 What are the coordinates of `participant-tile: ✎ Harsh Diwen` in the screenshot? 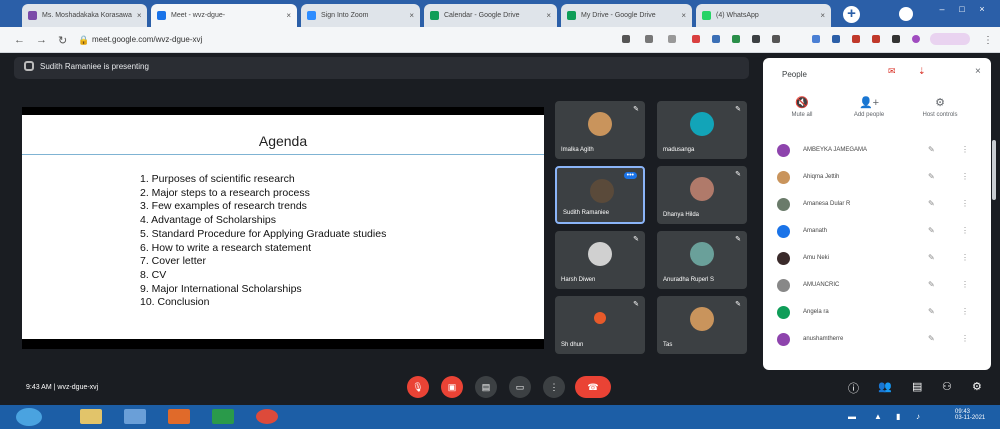 It's located at (600, 260).